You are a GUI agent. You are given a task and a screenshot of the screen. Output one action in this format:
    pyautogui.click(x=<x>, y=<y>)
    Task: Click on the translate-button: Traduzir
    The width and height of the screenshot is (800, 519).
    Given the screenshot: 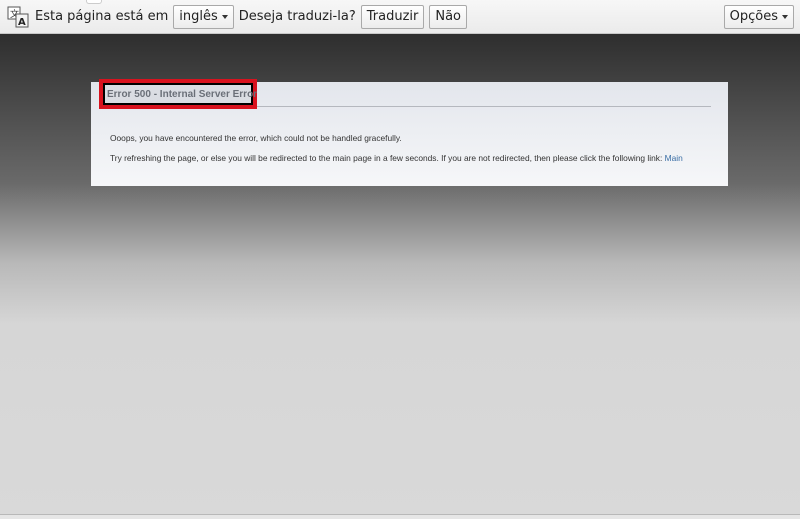 What is the action you would take?
    pyautogui.click(x=392, y=16)
    